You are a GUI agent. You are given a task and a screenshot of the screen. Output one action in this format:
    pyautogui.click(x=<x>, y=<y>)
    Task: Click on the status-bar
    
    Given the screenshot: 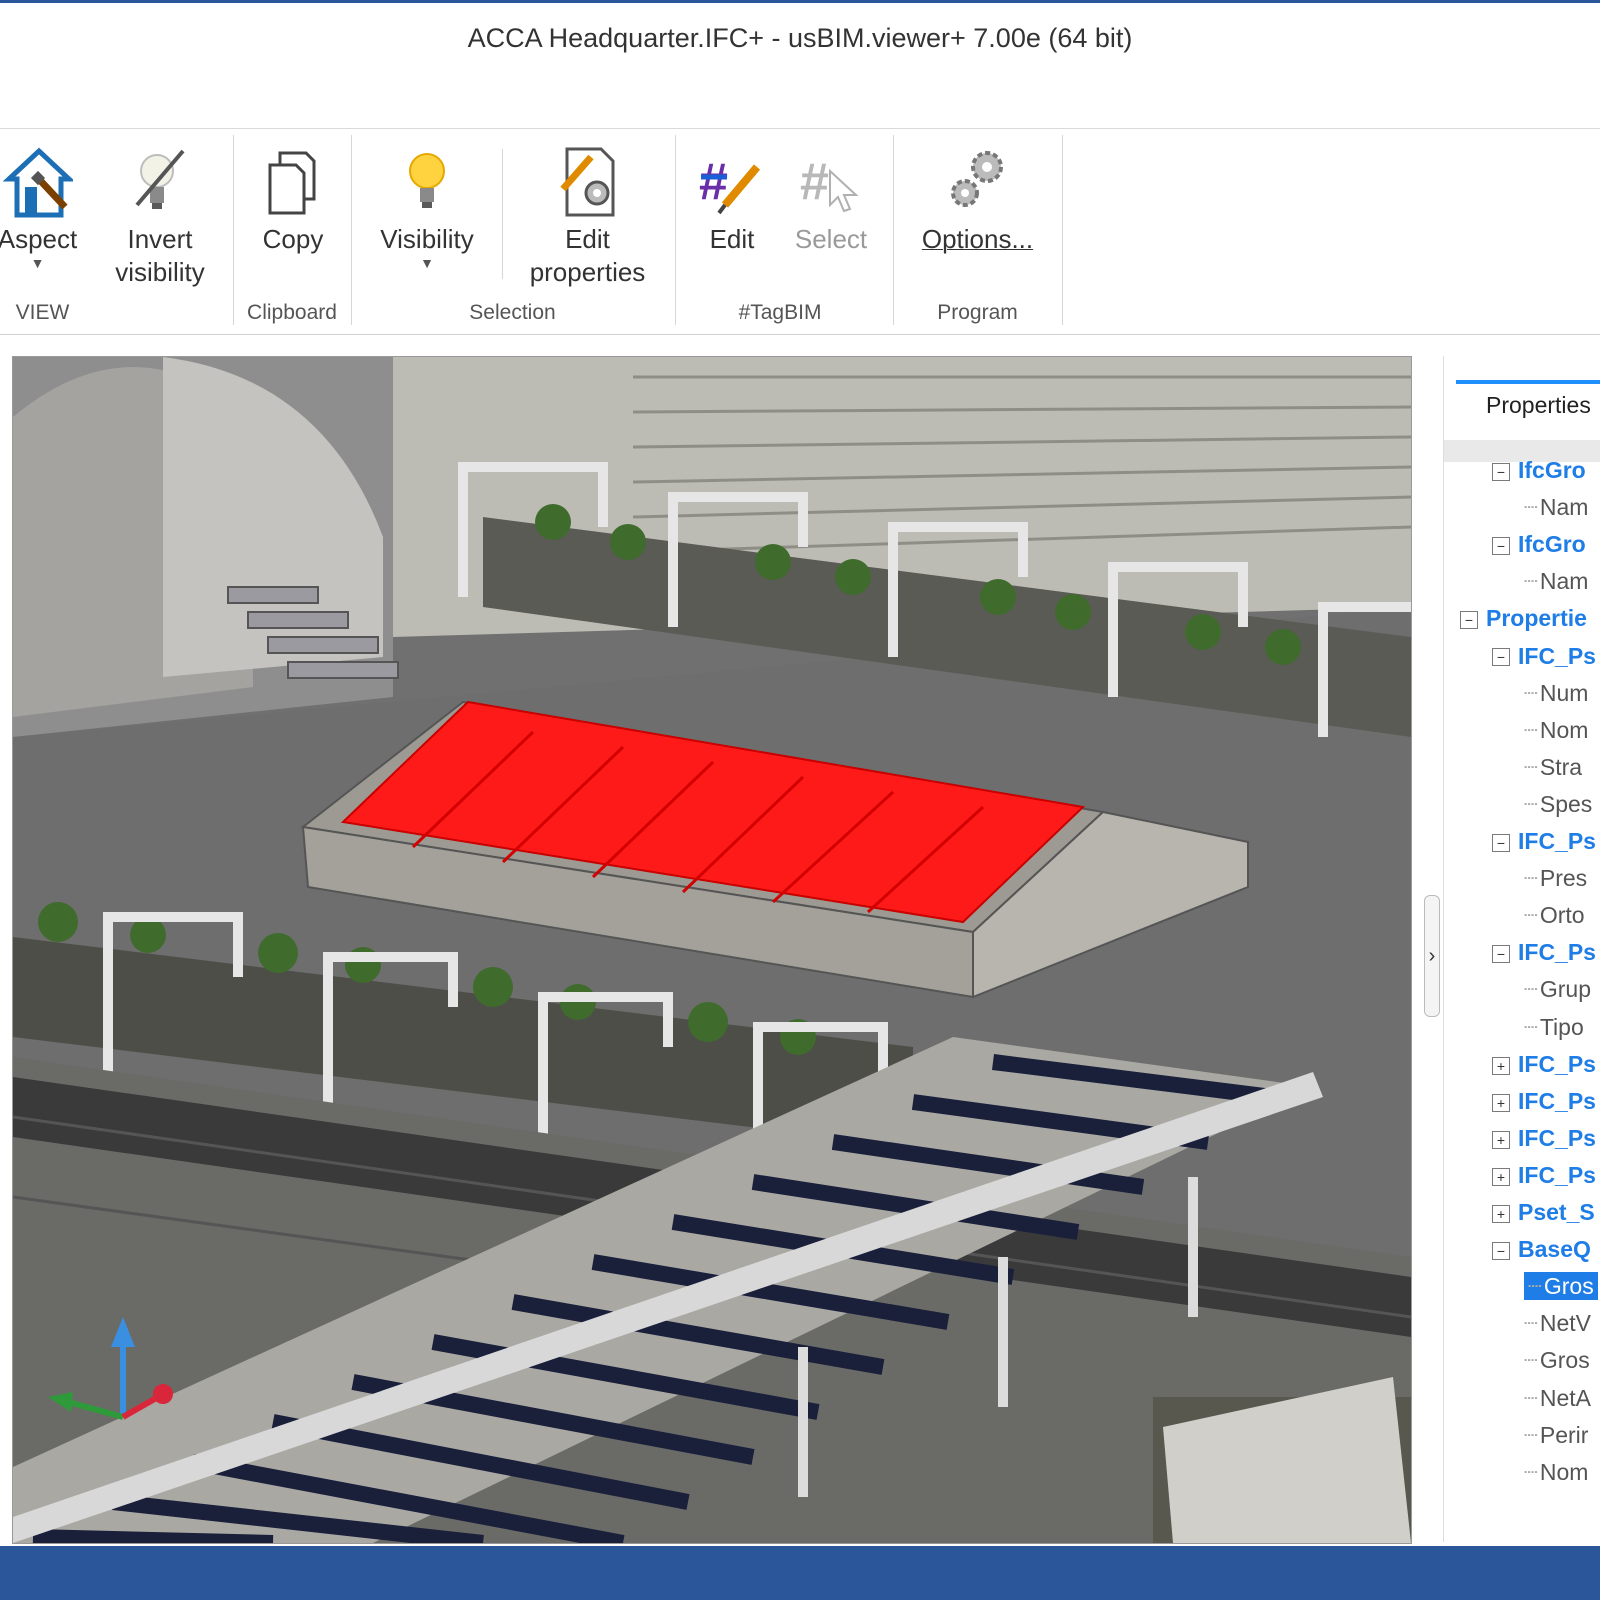 What is the action you would take?
    pyautogui.click(x=800, y=1573)
    